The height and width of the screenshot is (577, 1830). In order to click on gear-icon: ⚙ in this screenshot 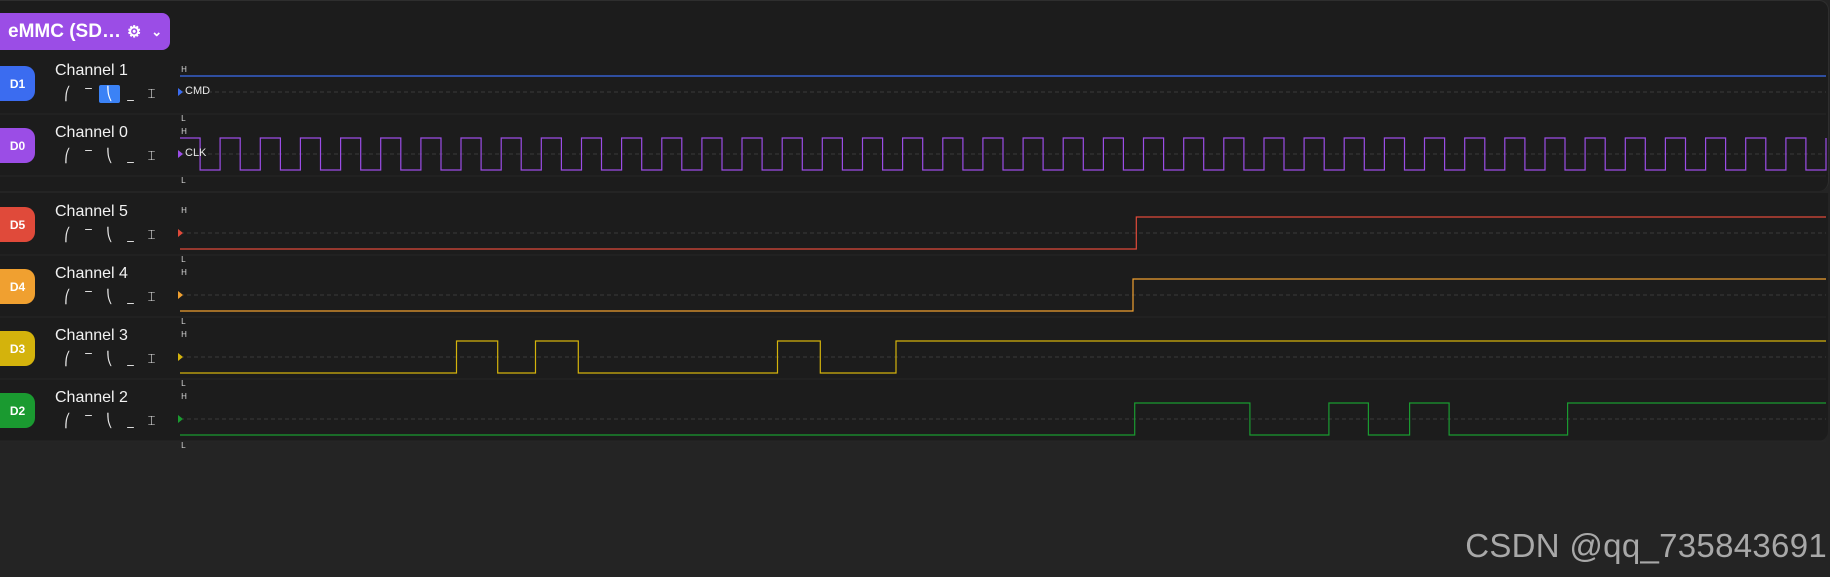, I will do `click(134, 32)`.